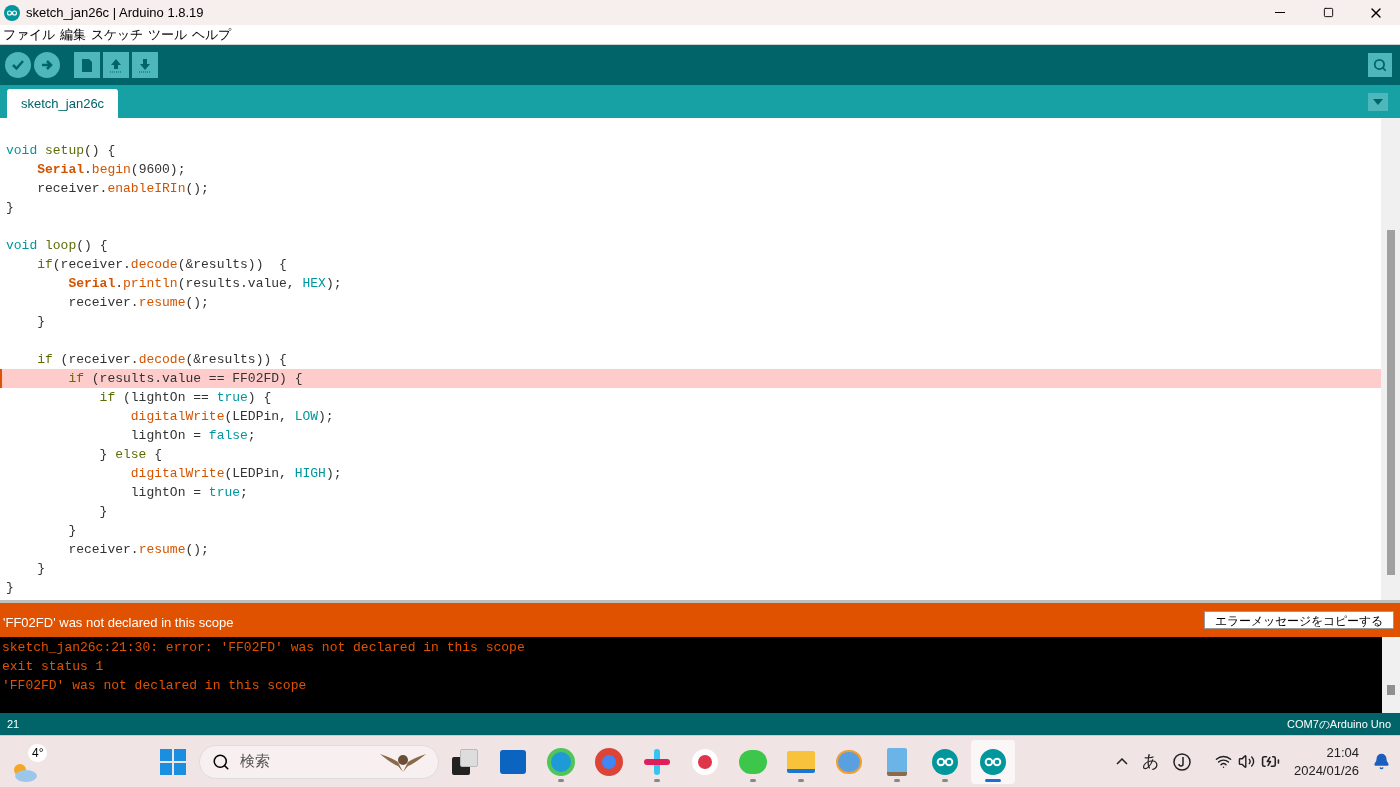 The height and width of the screenshot is (787, 1400). Describe the element at coordinates (1246, 761) in the screenshot. I see `volume-icon` at that location.